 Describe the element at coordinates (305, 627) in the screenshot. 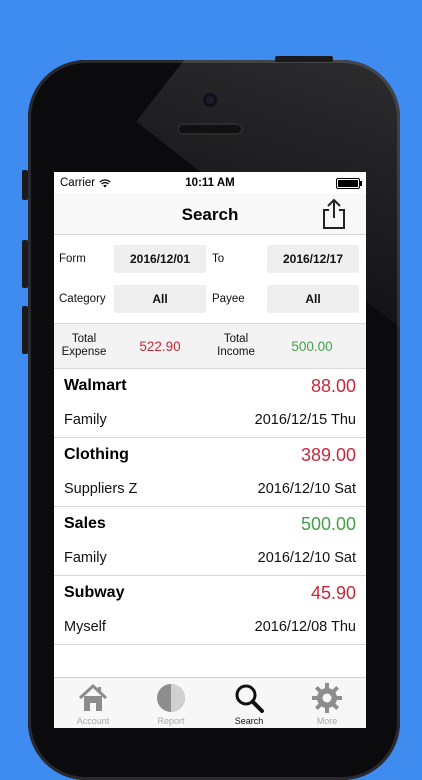

I see `entry-date: 2016/12/08 Thu` at that location.